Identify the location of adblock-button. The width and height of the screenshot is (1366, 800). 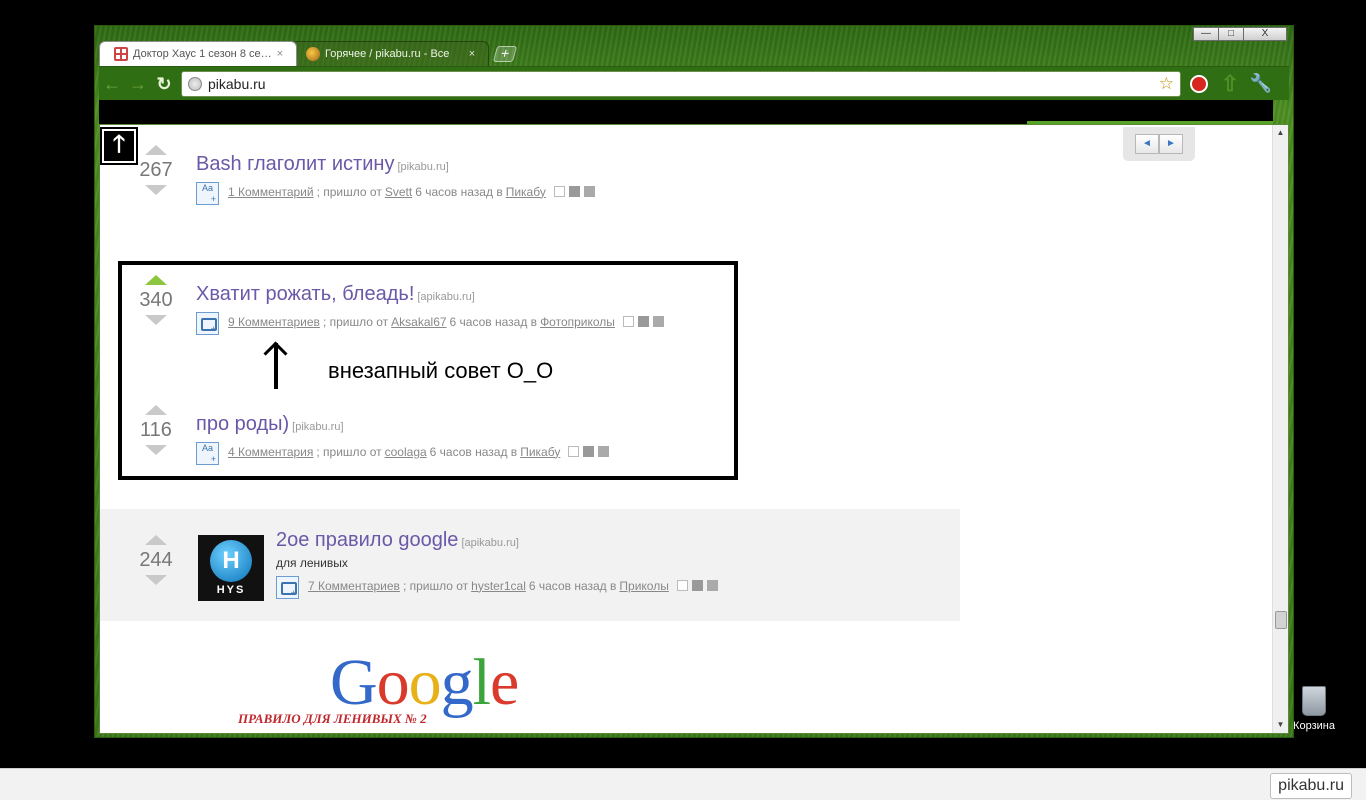
(1199, 84).